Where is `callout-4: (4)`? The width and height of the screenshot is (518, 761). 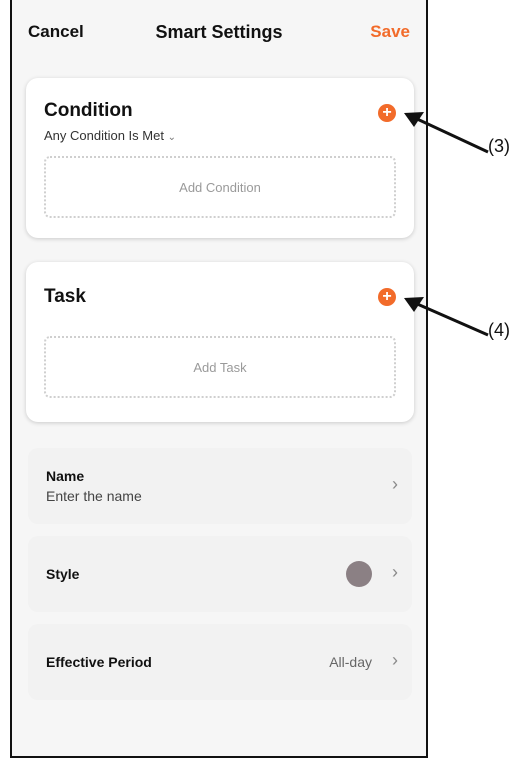
callout-4: (4) is located at coordinates (499, 330).